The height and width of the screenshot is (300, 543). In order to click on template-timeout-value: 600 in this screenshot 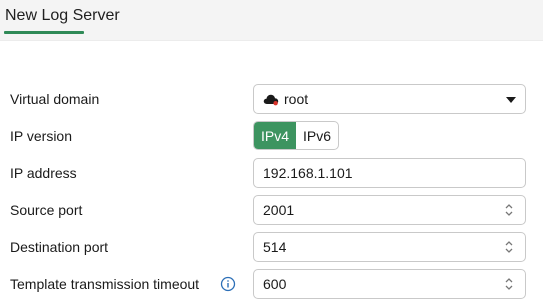, I will do `click(275, 284)`.